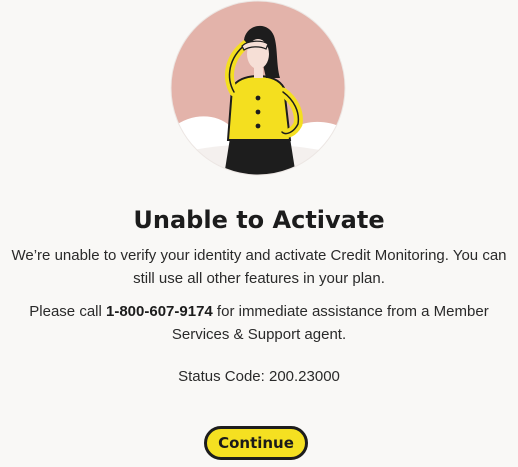 The image size is (518, 467). What do you see at coordinates (258, 73) in the screenshot?
I see `neck` at bounding box center [258, 73].